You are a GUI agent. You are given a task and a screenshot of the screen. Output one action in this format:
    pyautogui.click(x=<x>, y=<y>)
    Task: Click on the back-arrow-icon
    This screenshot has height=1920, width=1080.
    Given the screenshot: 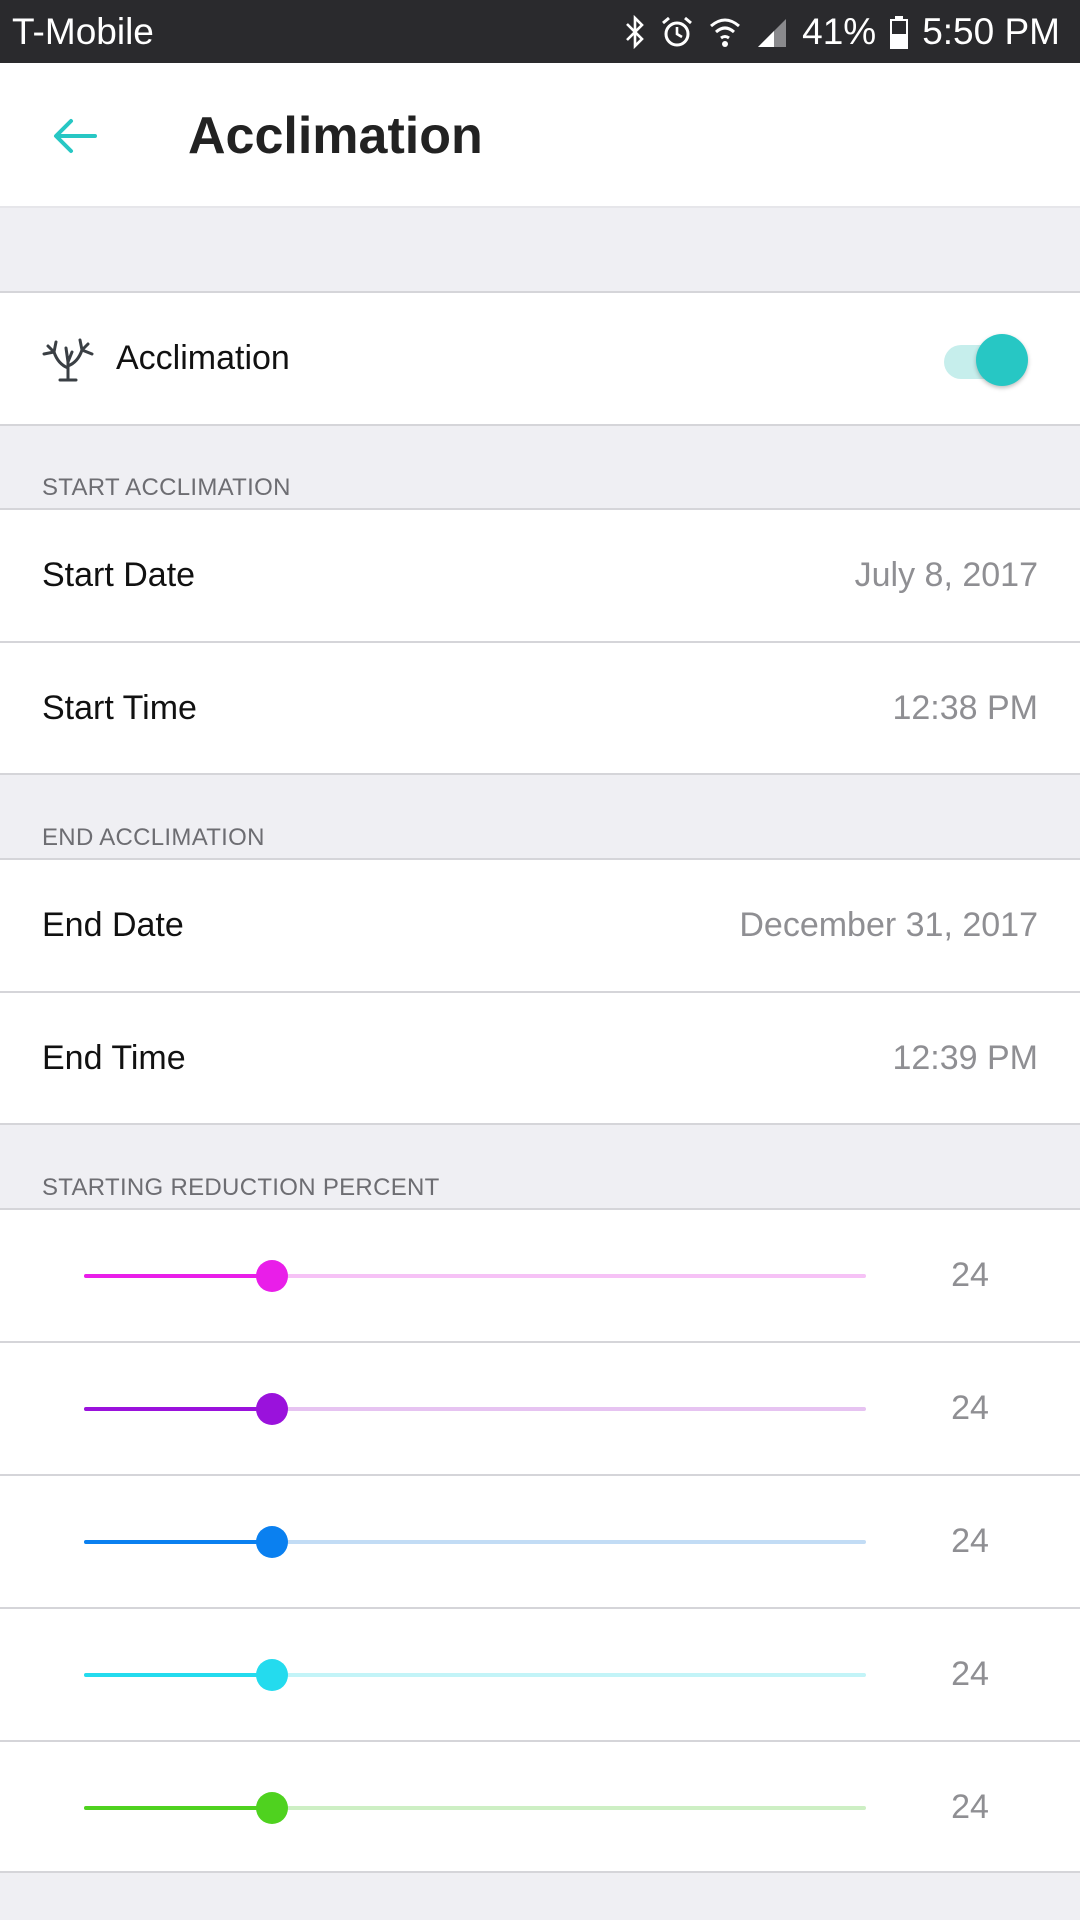 What is the action you would take?
    pyautogui.click(x=75, y=138)
    